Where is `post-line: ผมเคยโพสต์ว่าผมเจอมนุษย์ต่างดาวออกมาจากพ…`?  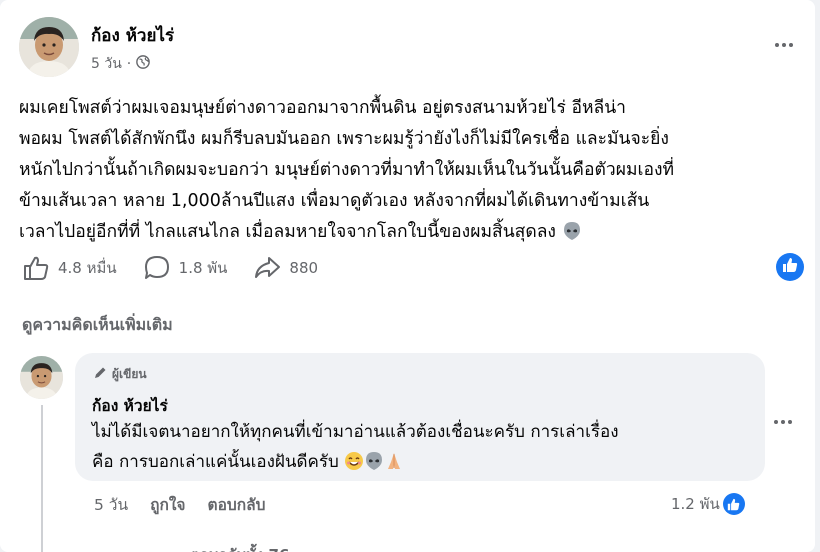
post-line: ผมเคยโพสต์ว่าผมเจอมนุษย์ต่างดาวออกมาจากพ… is located at coordinates (323, 108).